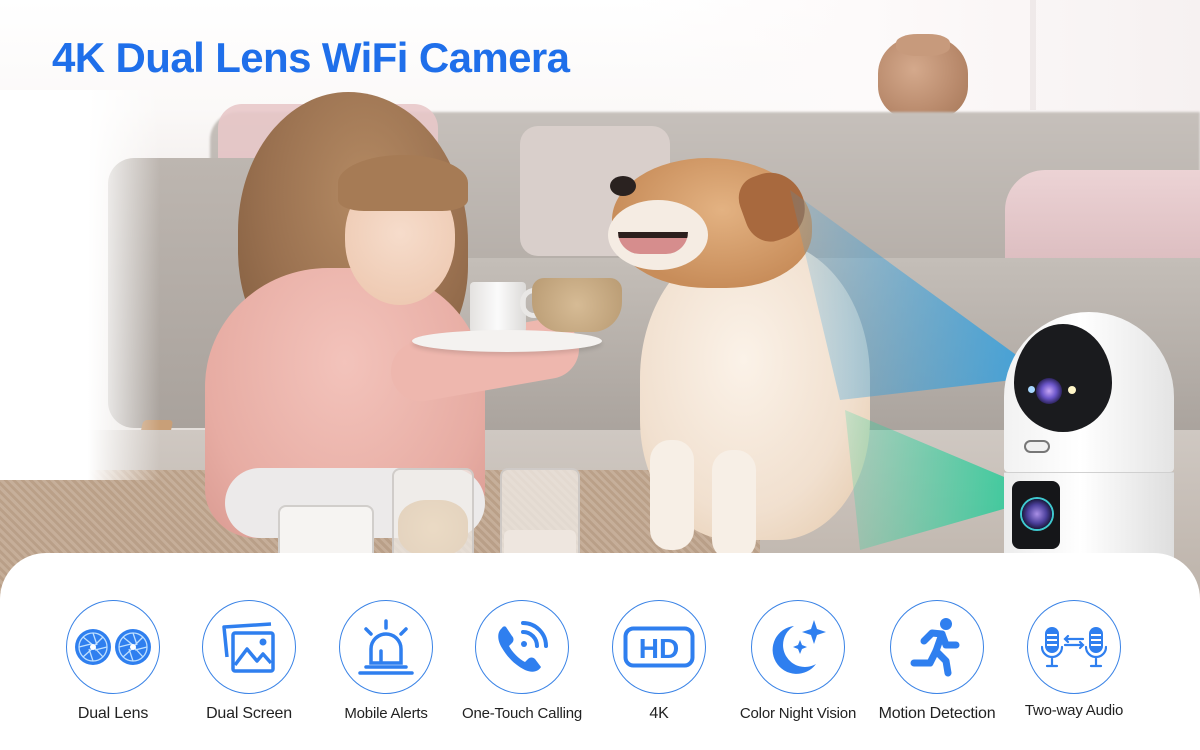 This screenshot has height=750, width=1200. What do you see at coordinates (386, 713) in the screenshot?
I see `feature-label: Mobile Alerts` at bounding box center [386, 713].